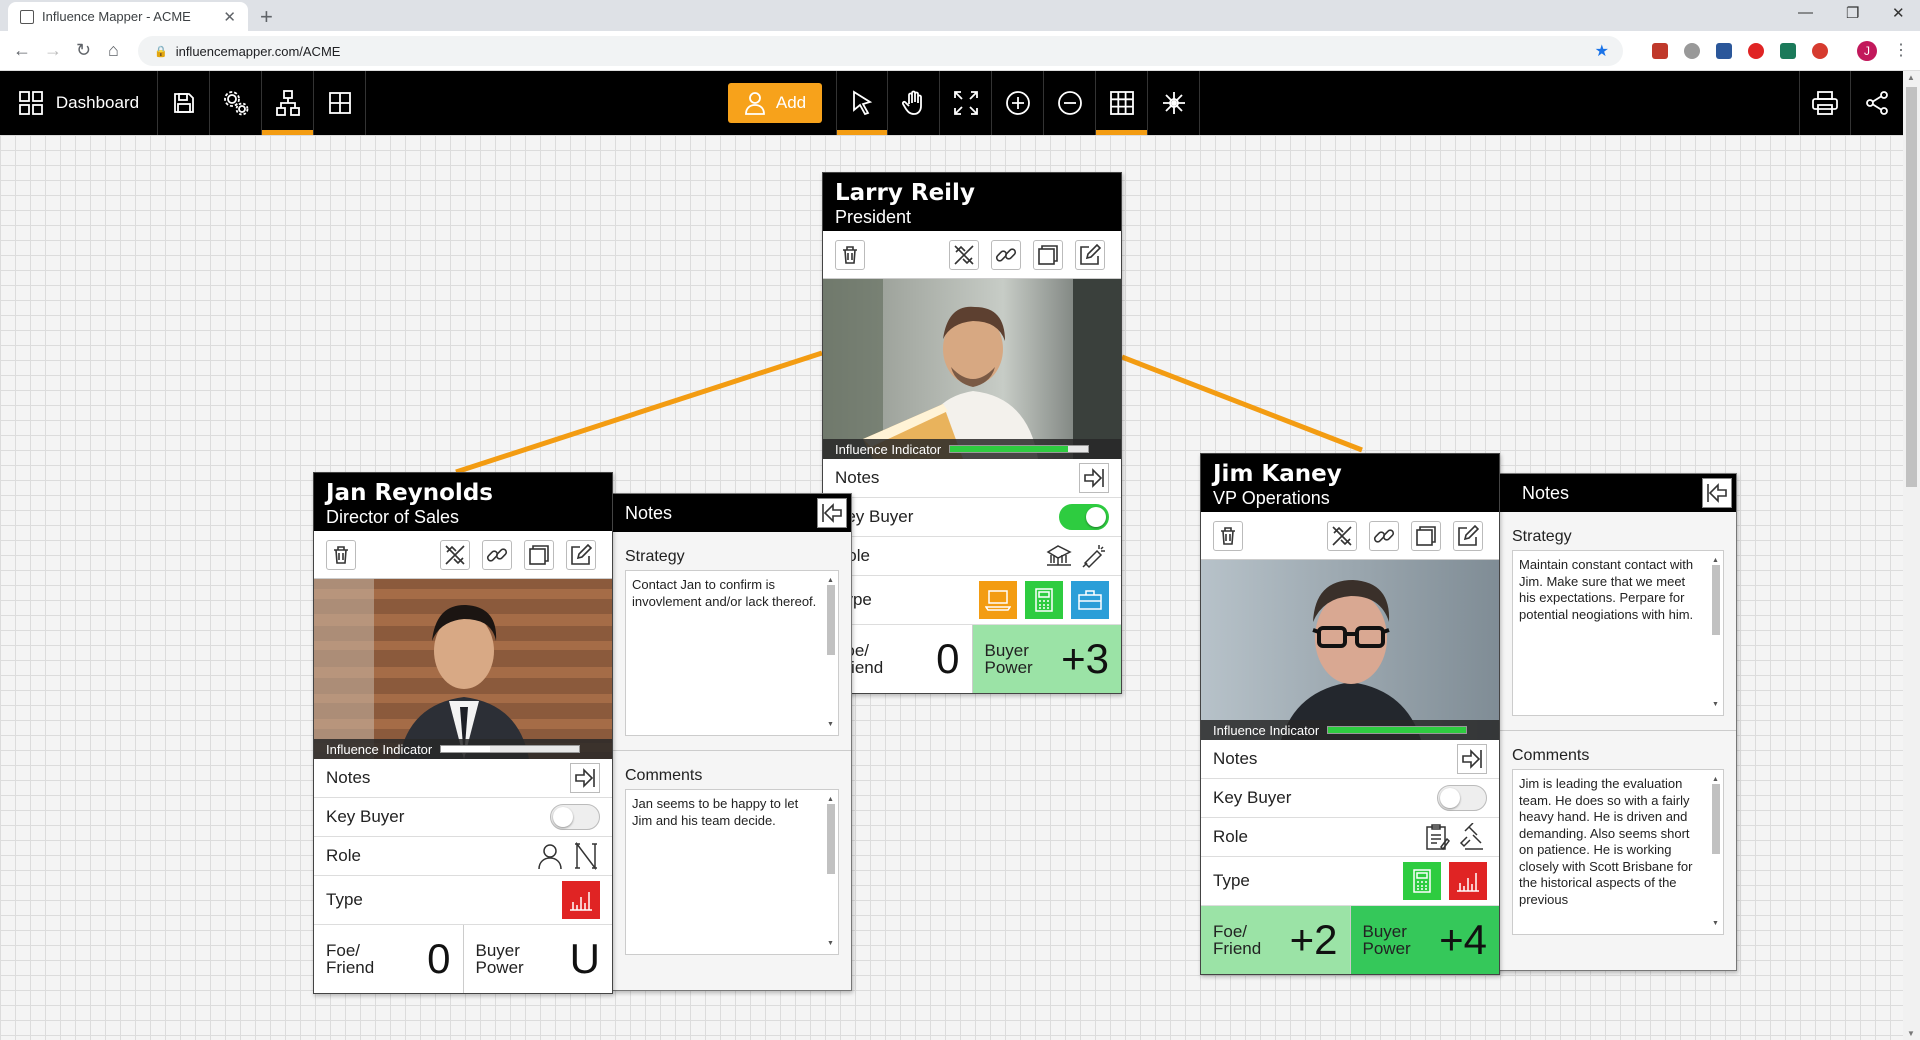  What do you see at coordinates (1122, 103) in the screenshot?
I see `grid-toggle-button` at bounding box center [1122, 103].